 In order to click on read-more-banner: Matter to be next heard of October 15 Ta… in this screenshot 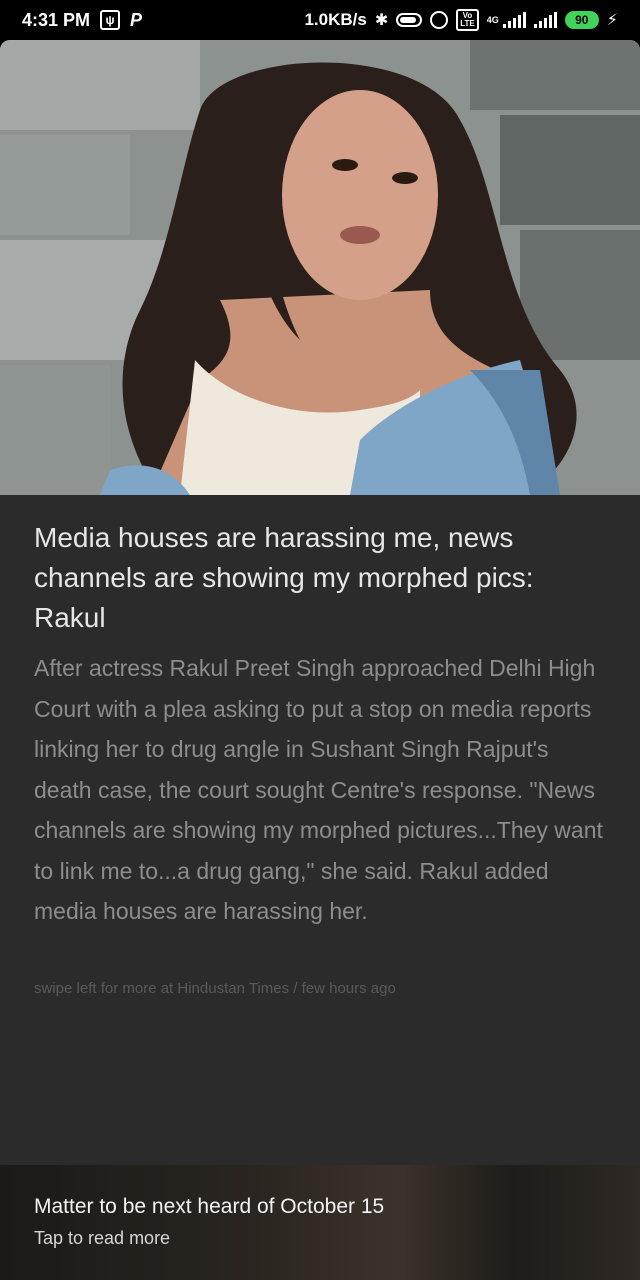, I will do `click(320, 1222)`.